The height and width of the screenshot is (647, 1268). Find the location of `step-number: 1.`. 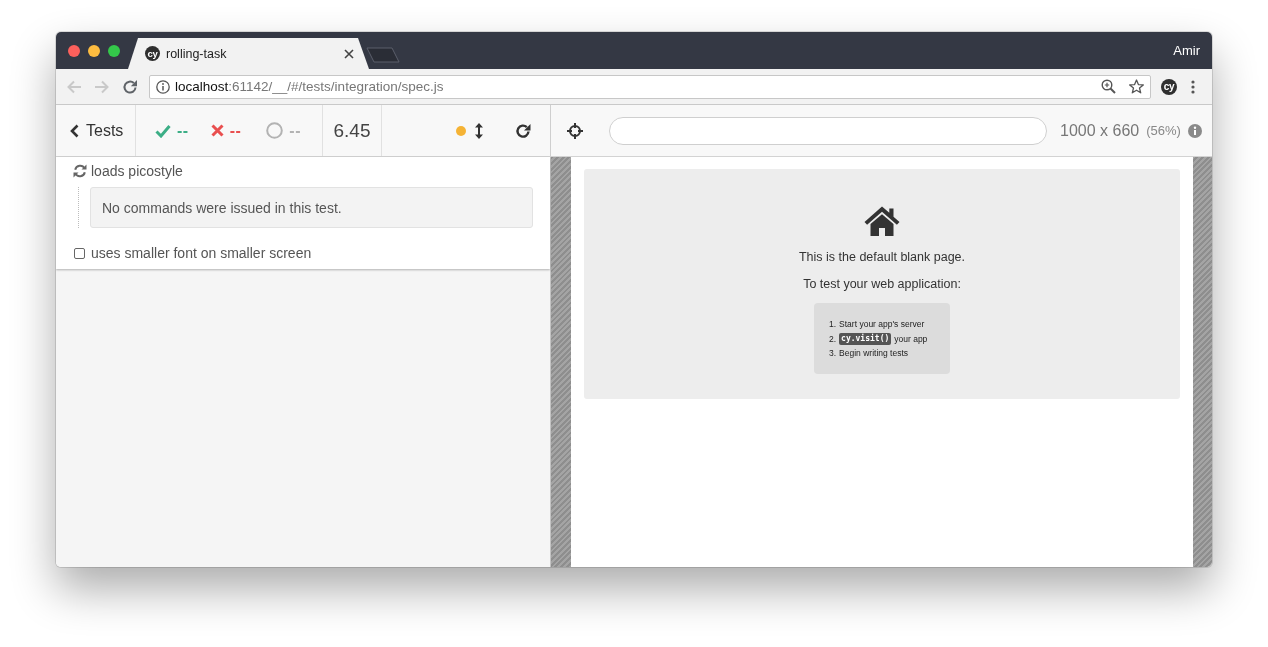

step-number: 1. is located at coordinates (833, 324).